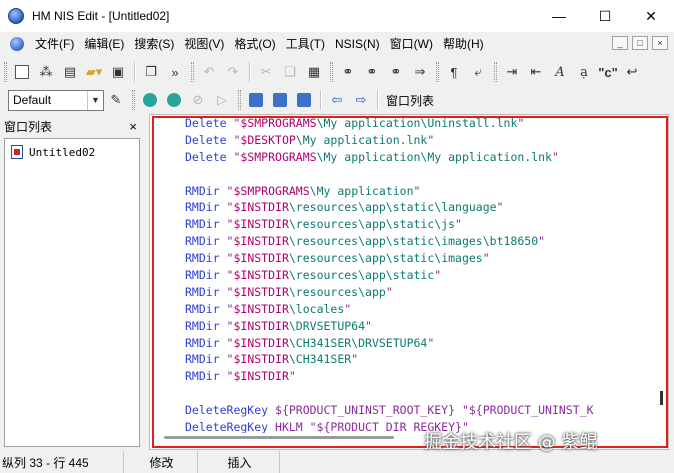  I want to click on code-line: RMDir "$INSTDIR\resources\app", so click(420, 292).